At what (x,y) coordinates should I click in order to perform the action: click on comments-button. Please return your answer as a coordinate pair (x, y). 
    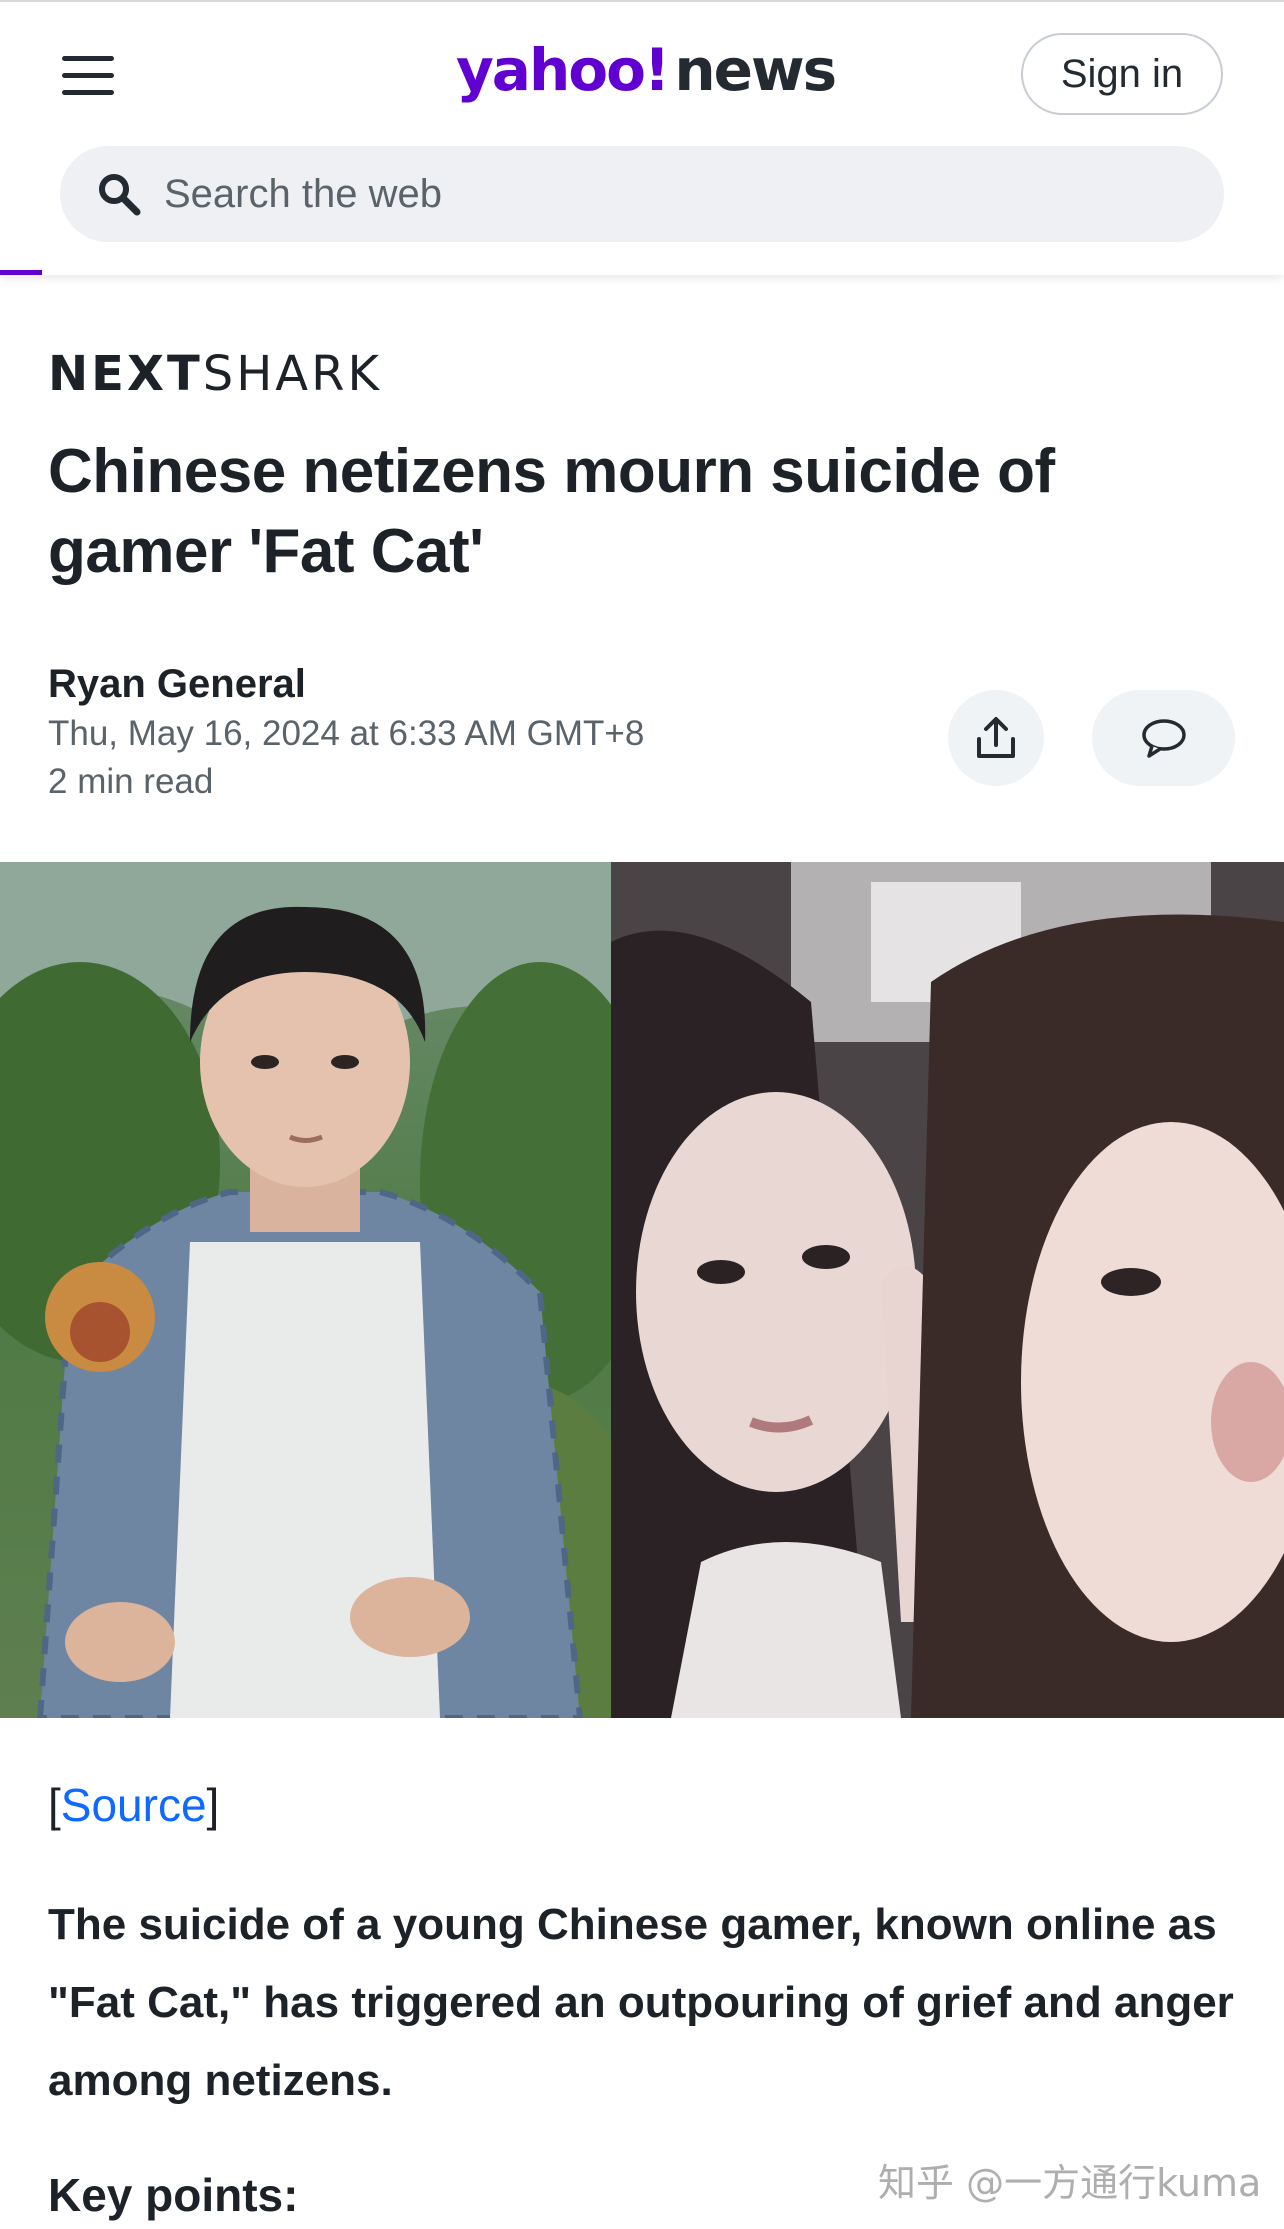
    Looking at the image, I should click on (1163, 738).